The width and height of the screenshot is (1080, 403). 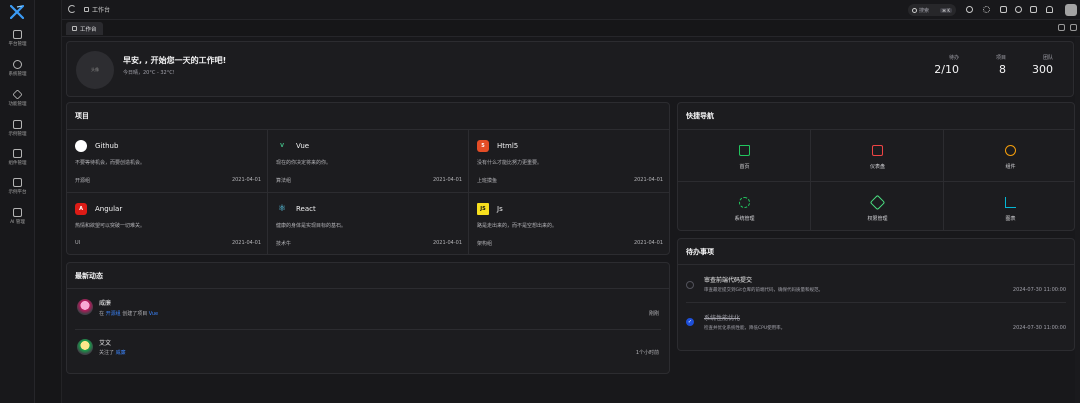 What do you see at coordinates (483, 146) in the screenshot?
I see `html5-icon: 5` at bounding box center [483, 146].